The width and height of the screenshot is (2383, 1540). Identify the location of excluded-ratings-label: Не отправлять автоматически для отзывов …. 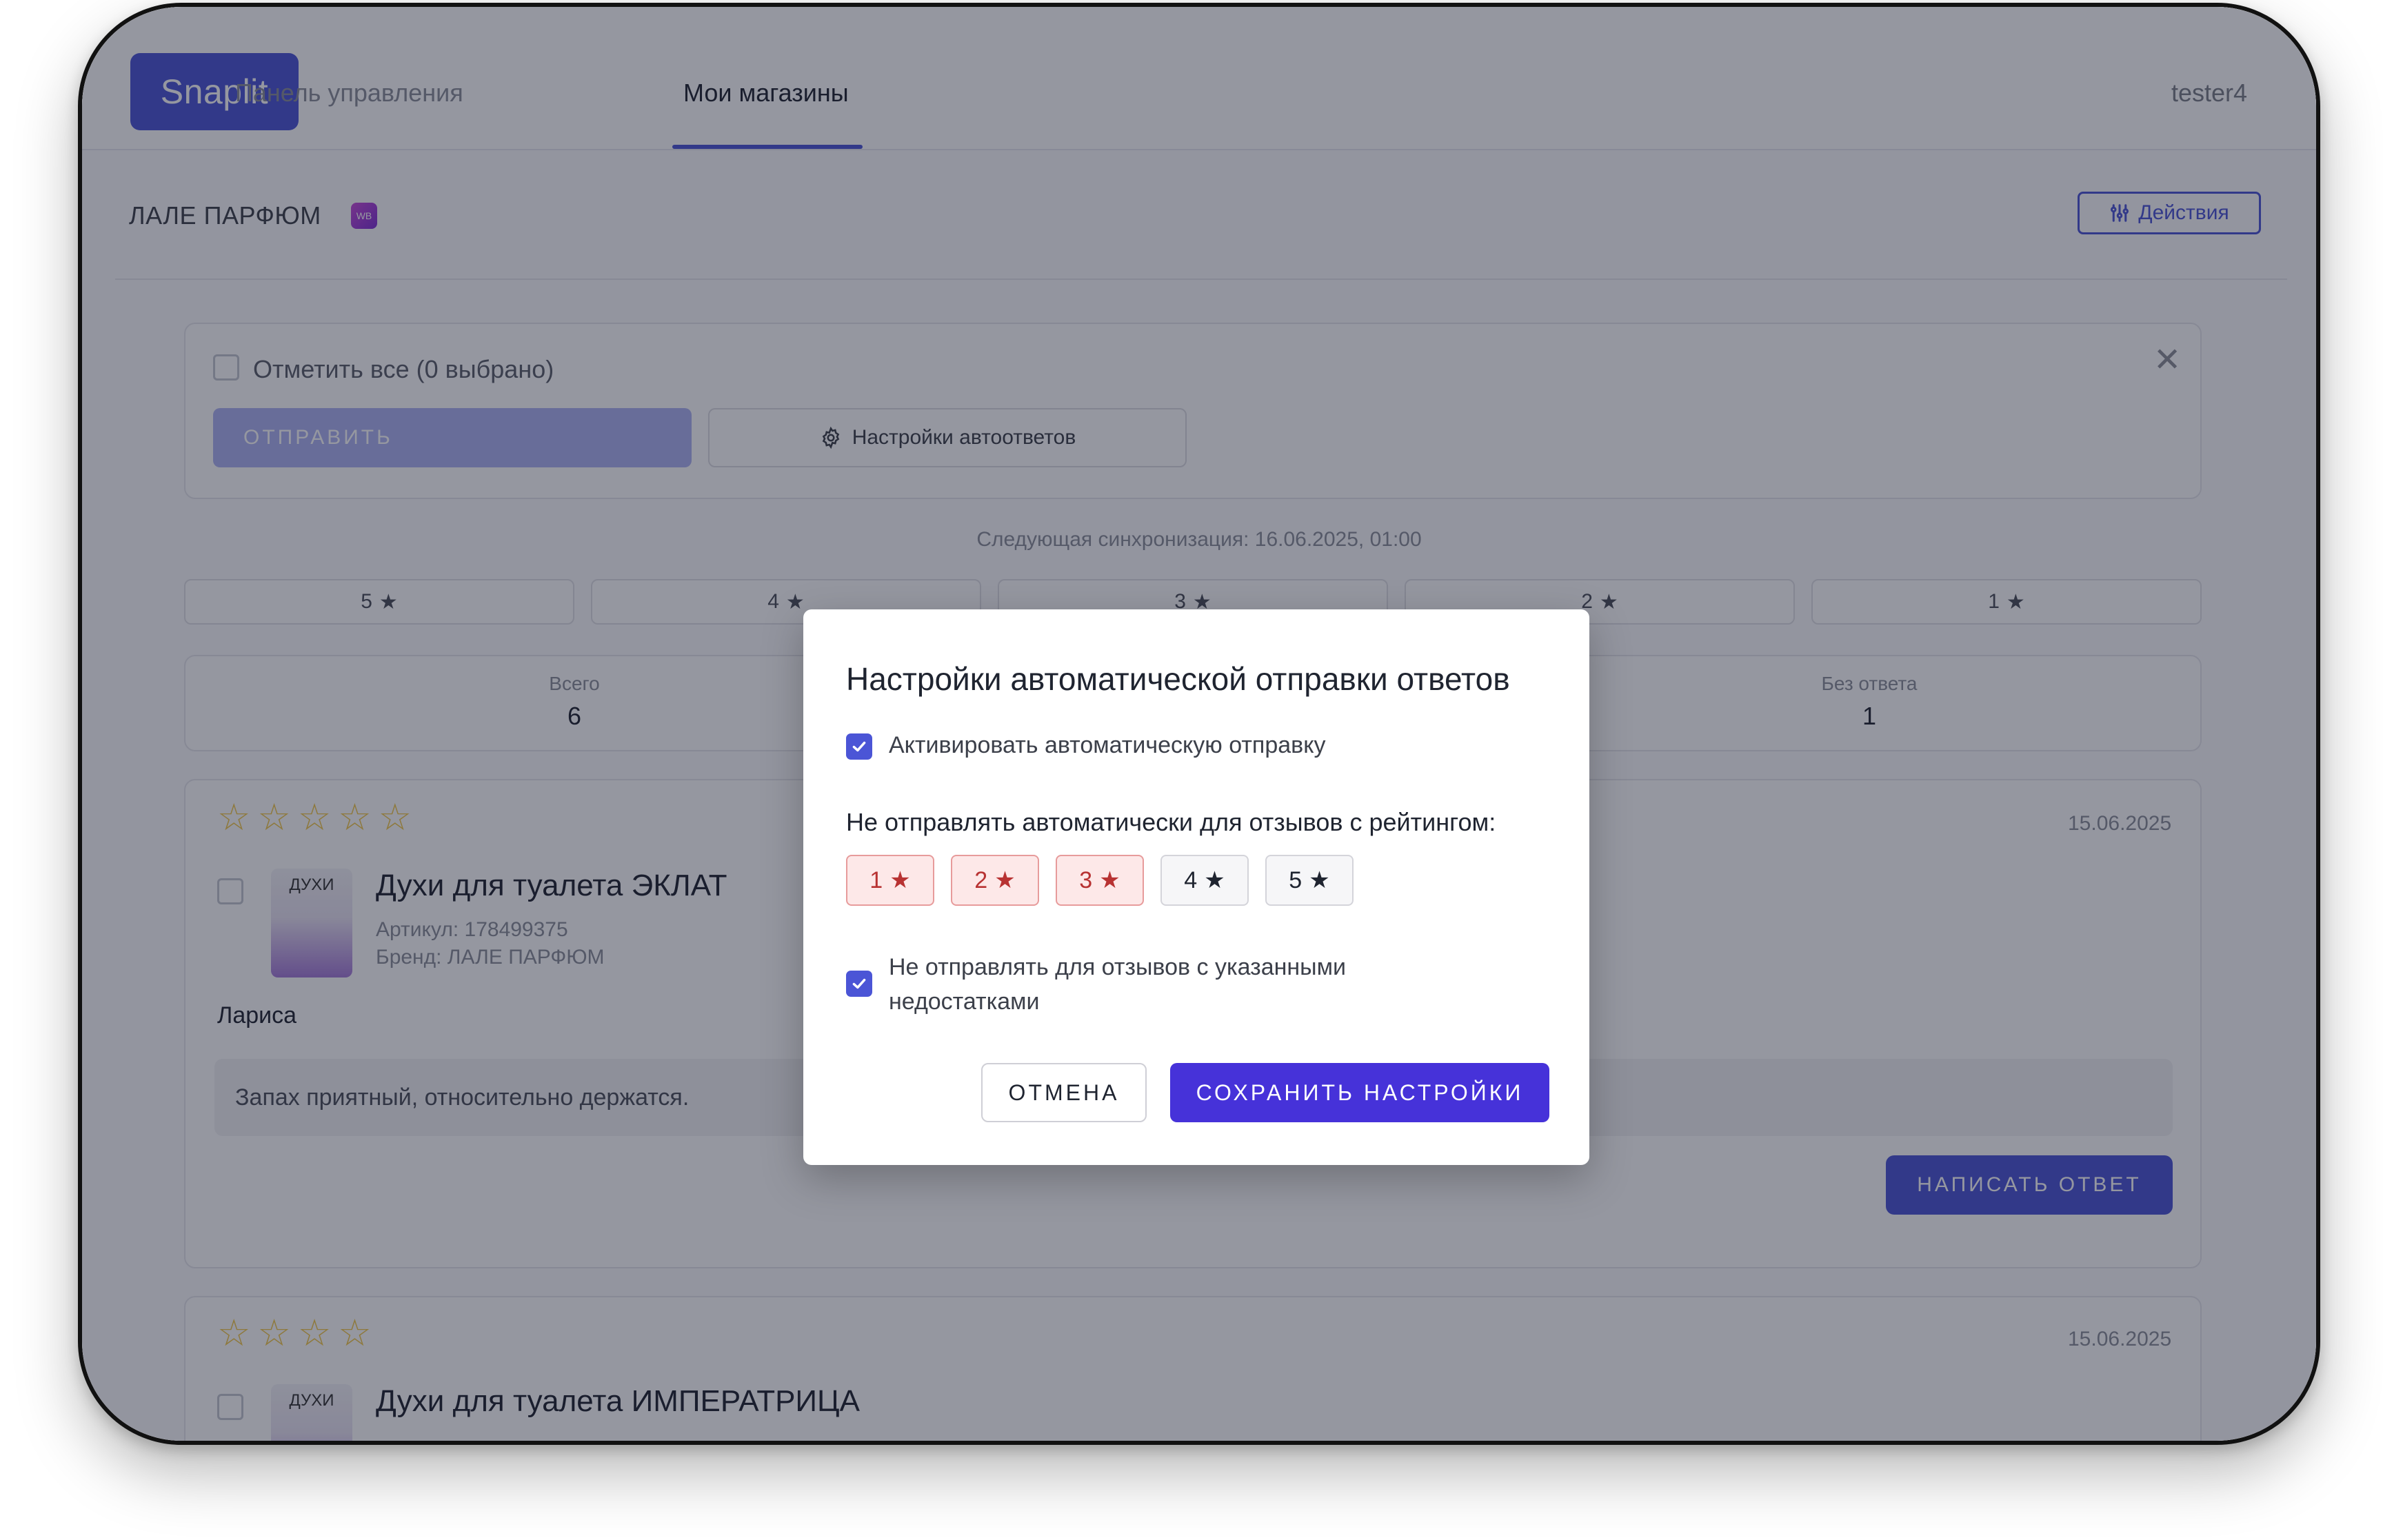
(1171, 822).